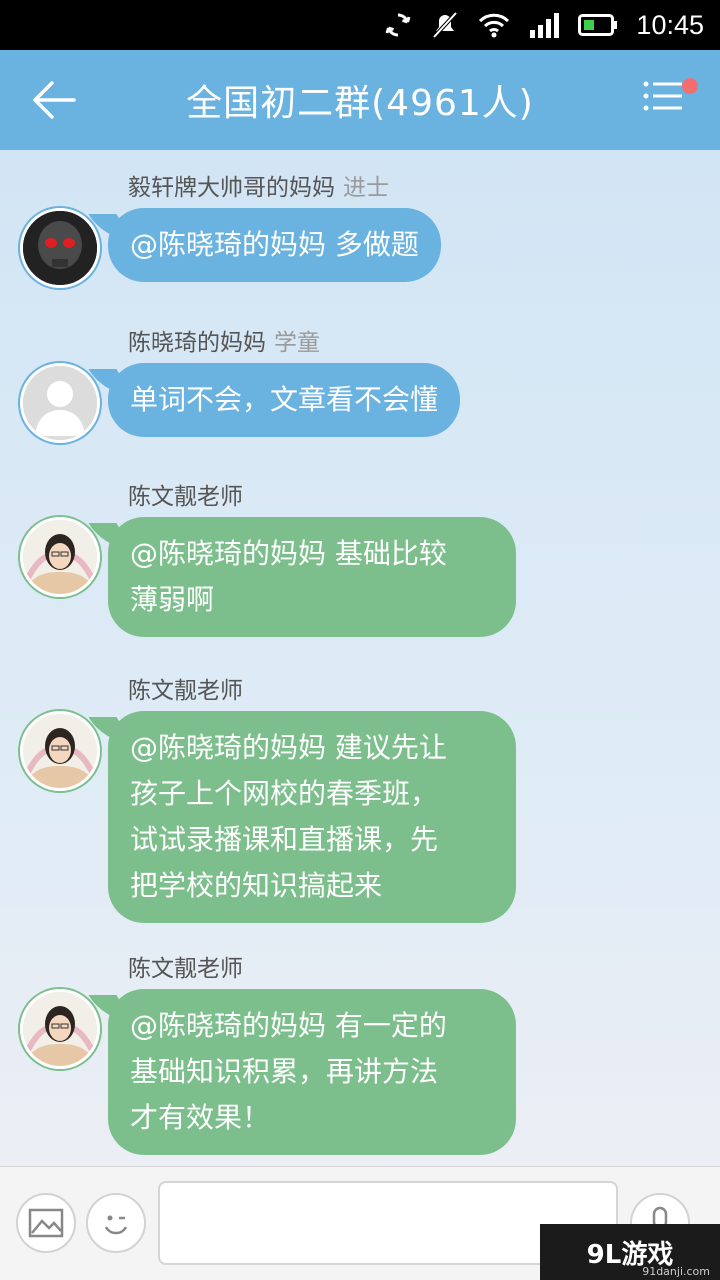 The height and width of the screenshot is (1280, 720). I want to click on mute-icon, so click(445, 25).